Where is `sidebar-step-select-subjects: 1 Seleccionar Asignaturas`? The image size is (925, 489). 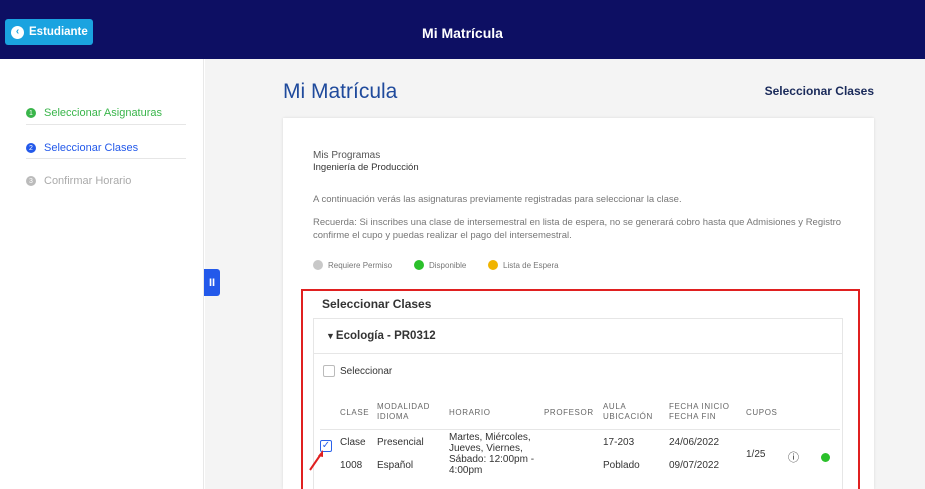
sidebar-step-select-subjects: 1 Seleccionar Asignaturas is located at coordinates (94, 113).